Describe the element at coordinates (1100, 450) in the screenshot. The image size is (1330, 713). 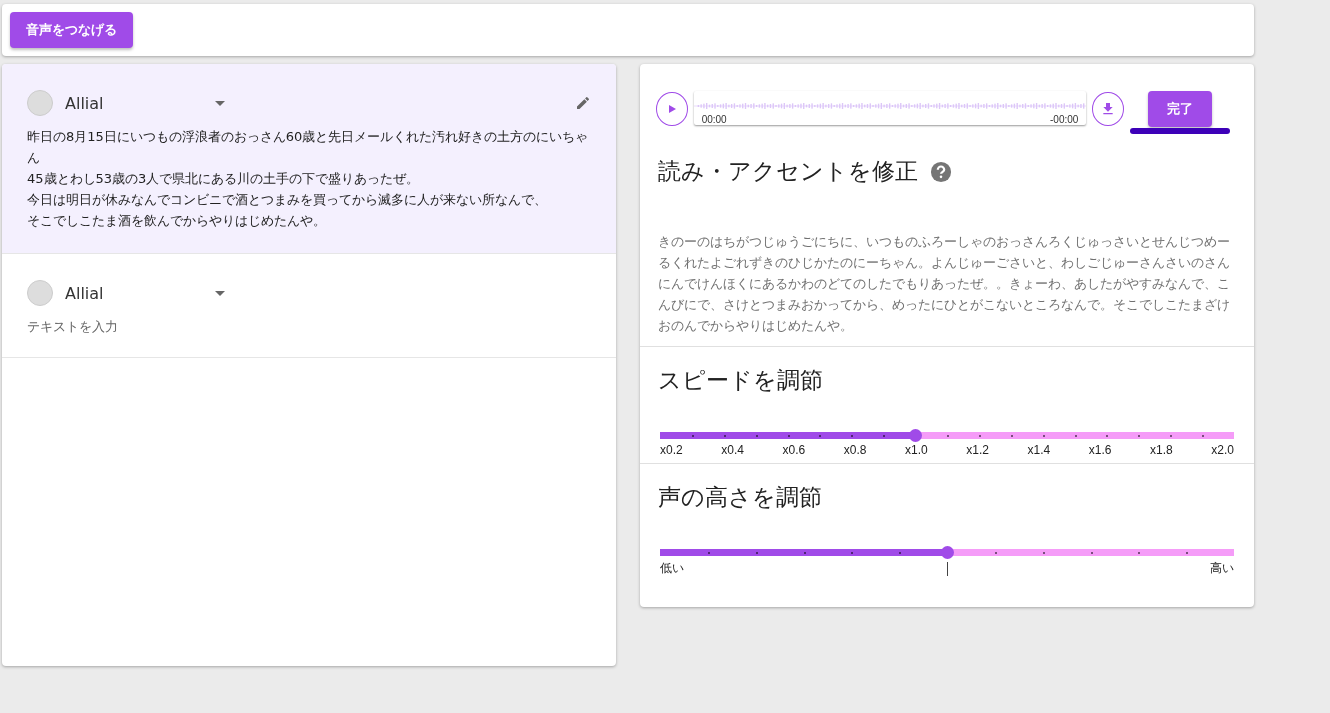
I see `speed-label: x1.6` at that location.